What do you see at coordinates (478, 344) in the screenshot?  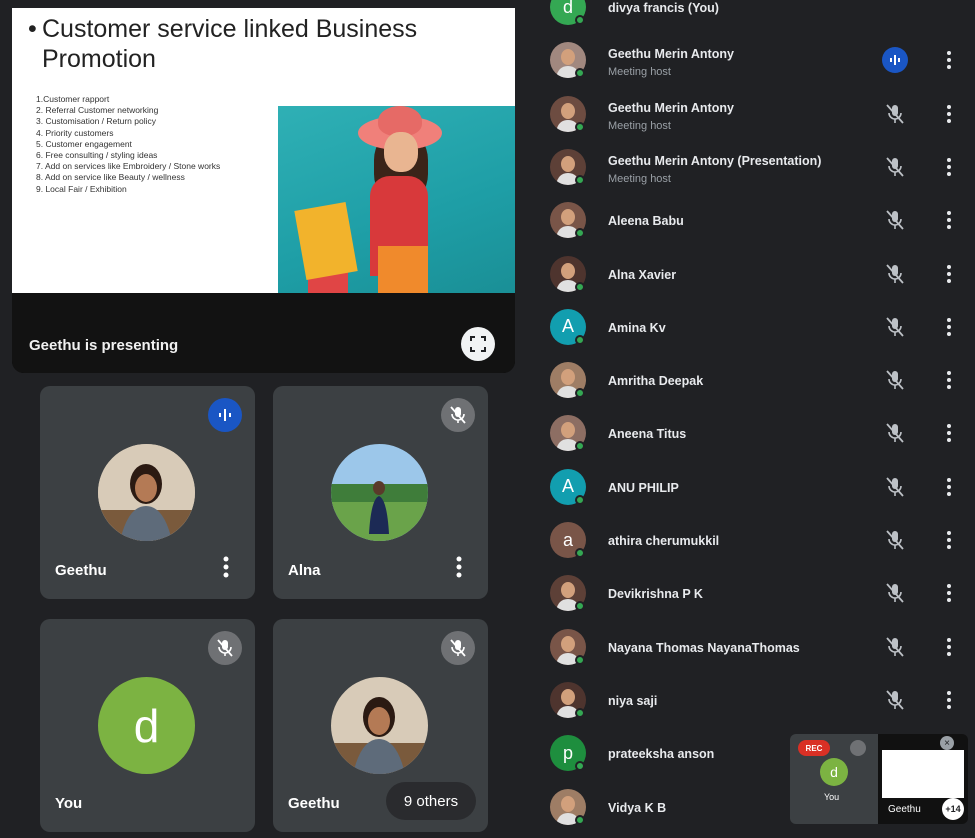 I see `fullscreen-button` at bounding box center [478, 344].